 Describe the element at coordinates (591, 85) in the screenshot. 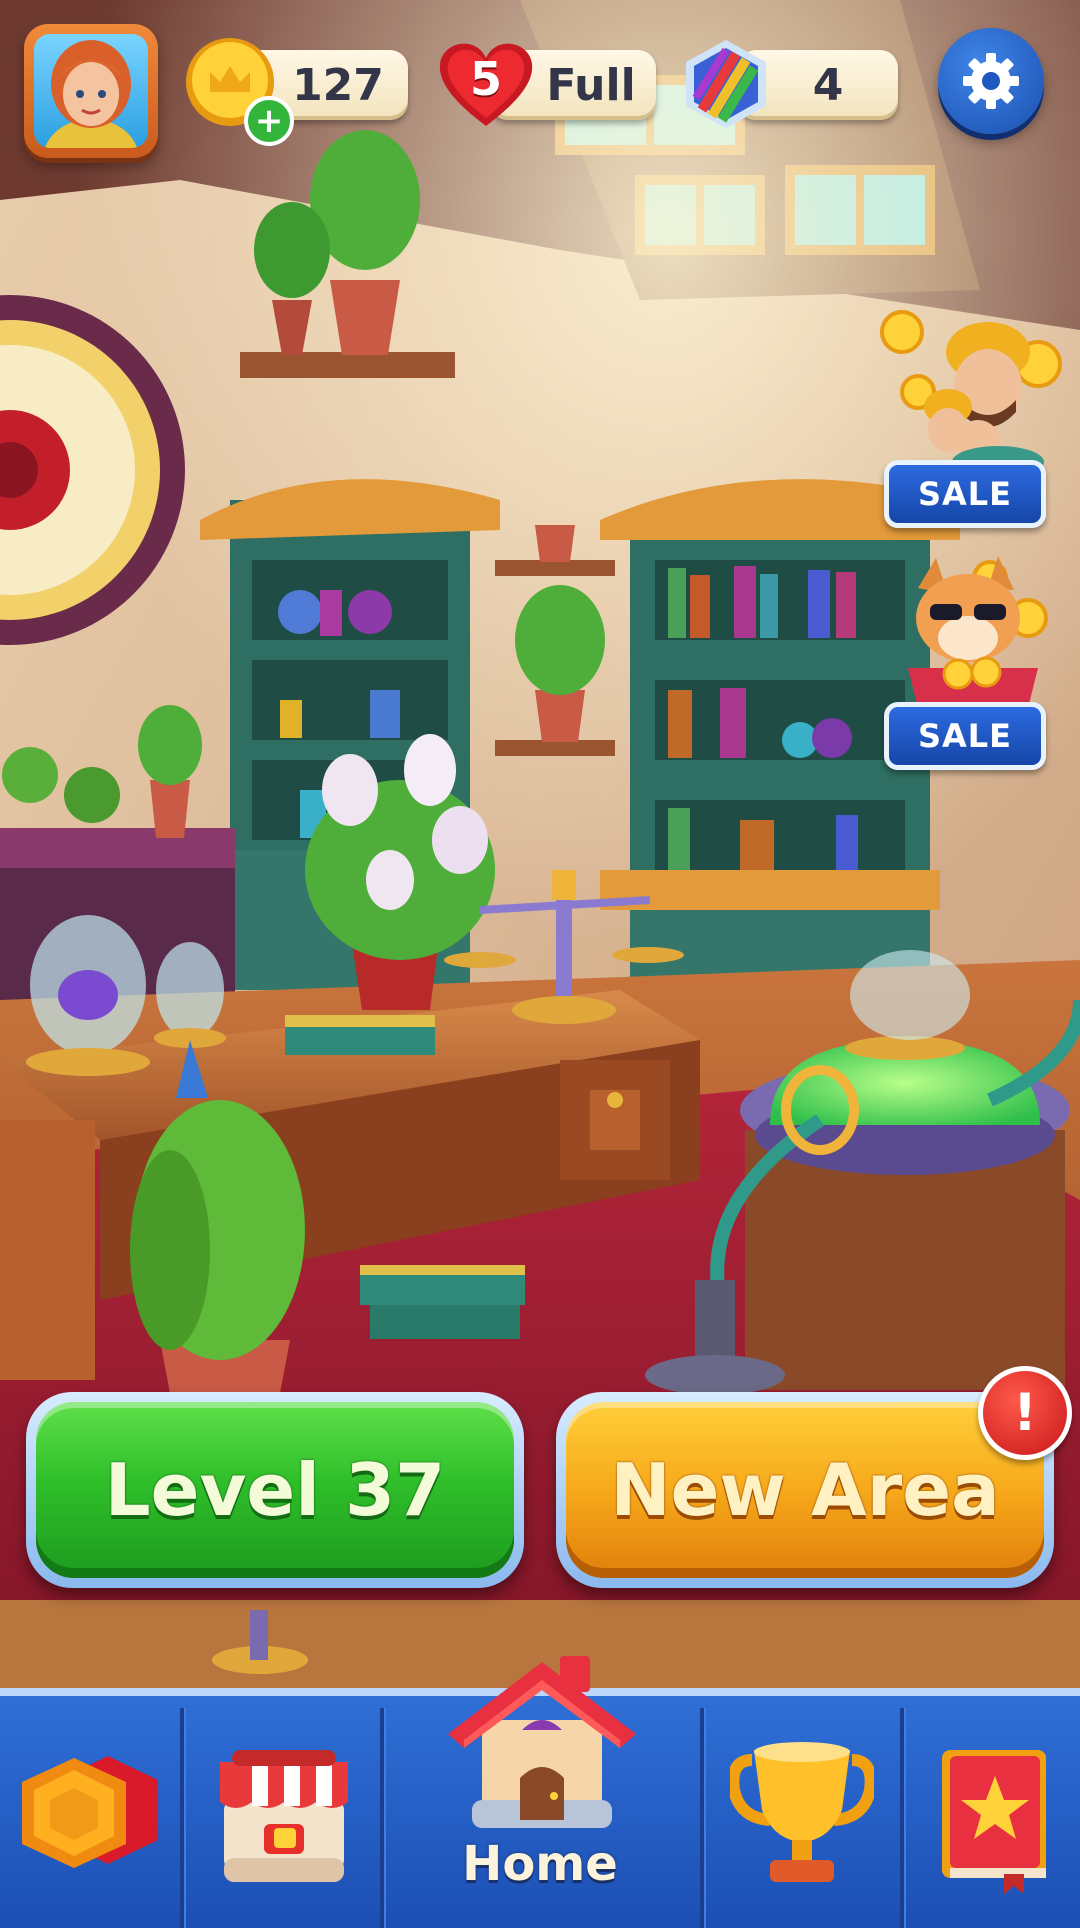

I see `lives-status: Full` at that location.